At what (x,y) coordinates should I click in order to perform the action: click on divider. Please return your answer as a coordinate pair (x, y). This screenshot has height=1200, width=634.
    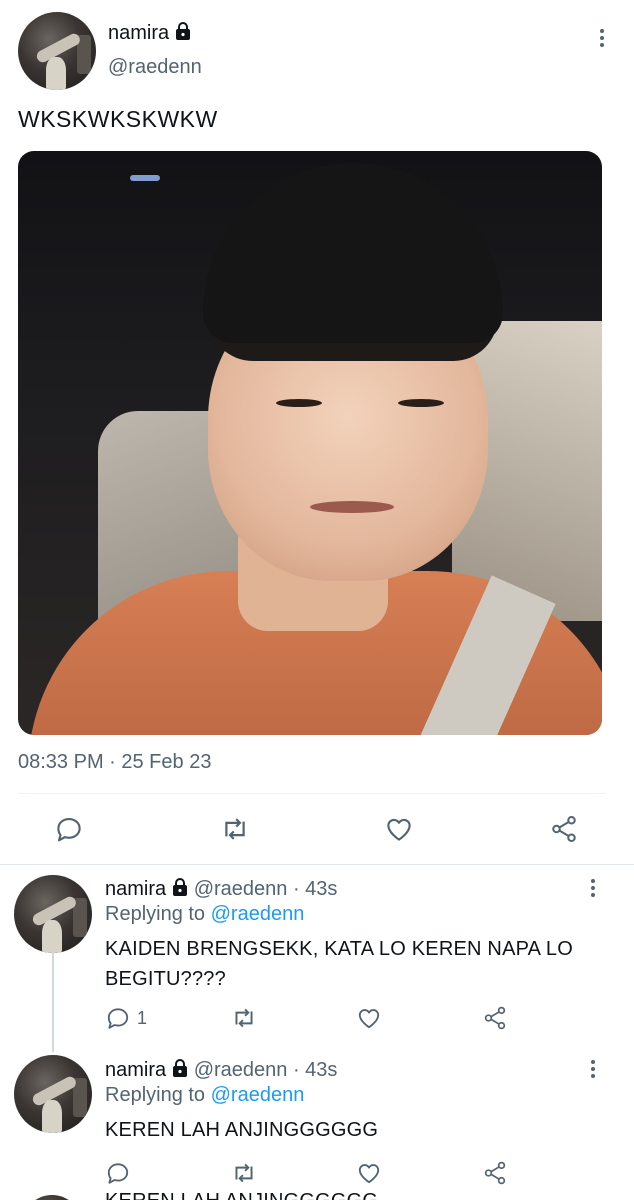
    Looking at the image, I should click on (312, 793).